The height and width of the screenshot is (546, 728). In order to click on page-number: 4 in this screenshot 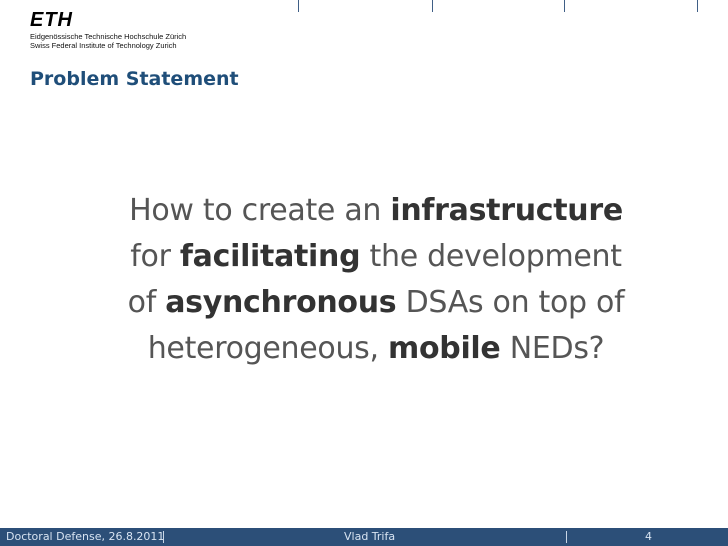, I will do `click(648, 536)`.